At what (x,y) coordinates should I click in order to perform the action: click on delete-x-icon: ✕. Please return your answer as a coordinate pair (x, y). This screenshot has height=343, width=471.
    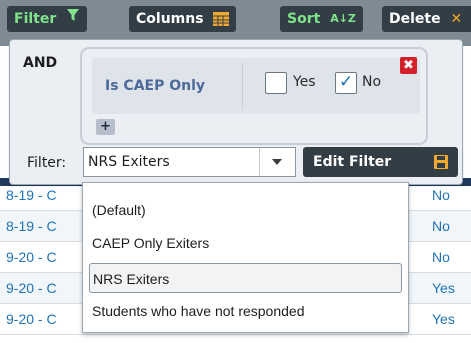
    Looking at the image, I should click on (456, 19).